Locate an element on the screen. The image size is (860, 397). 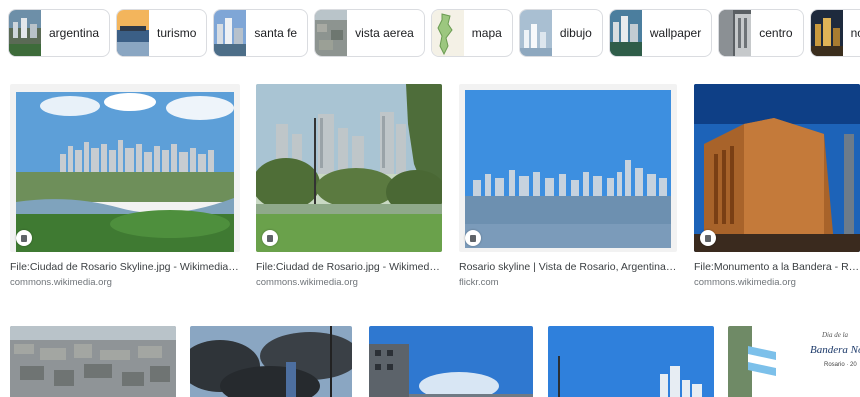
monument-image is located at coordinates (777, 168).